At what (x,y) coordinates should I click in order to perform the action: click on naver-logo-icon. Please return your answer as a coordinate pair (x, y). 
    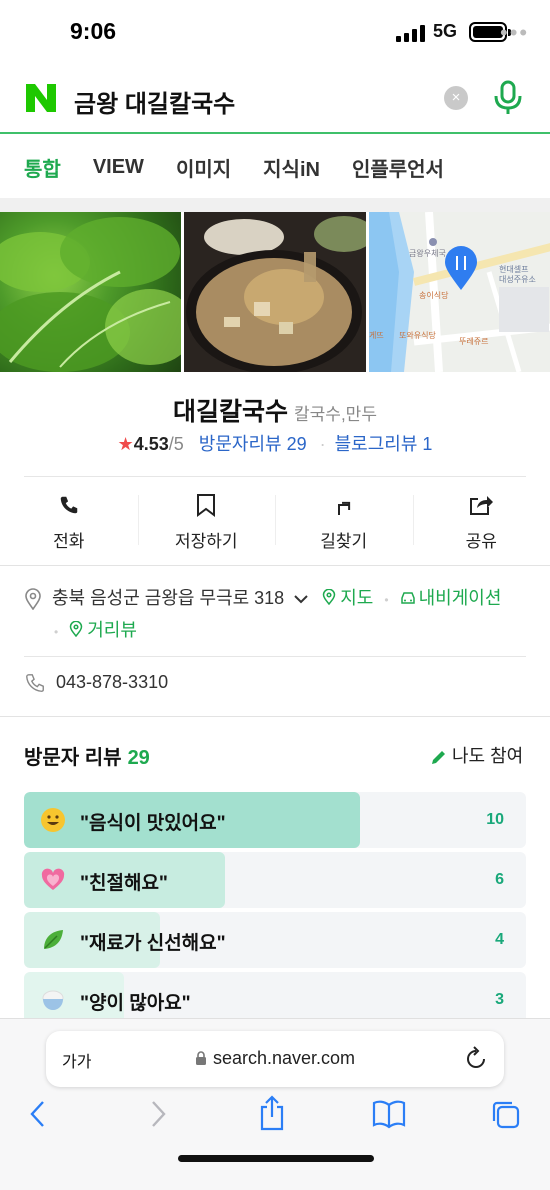
    Looking at the image, I should click on (41, 98).